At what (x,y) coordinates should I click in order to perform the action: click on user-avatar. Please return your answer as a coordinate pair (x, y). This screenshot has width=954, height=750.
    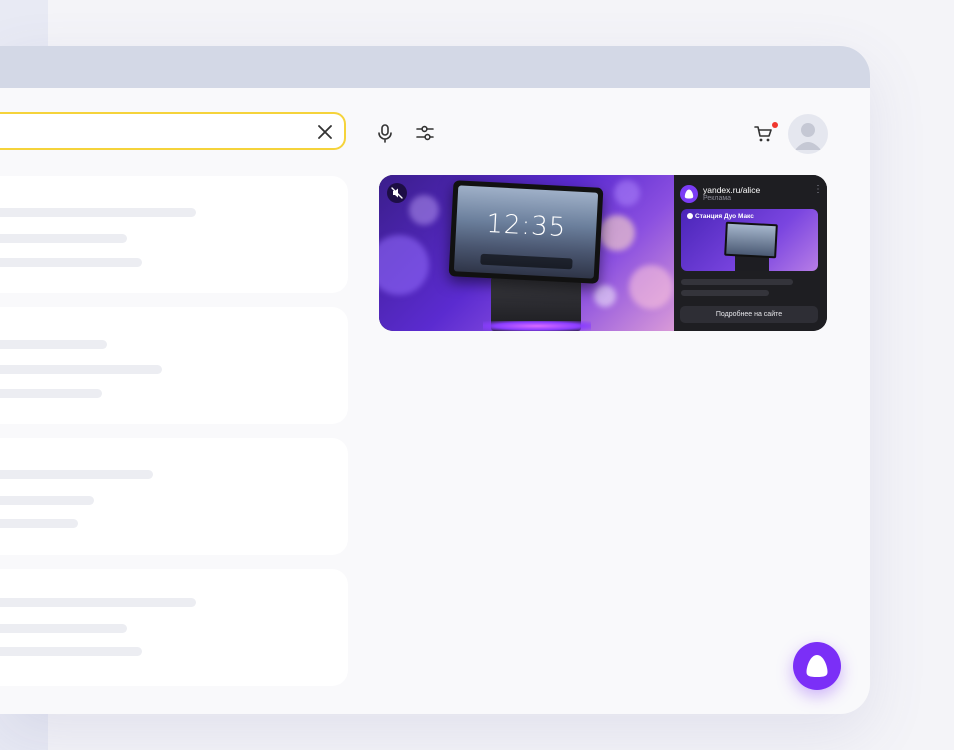
    Looking at the image, I should click on (808, 134).